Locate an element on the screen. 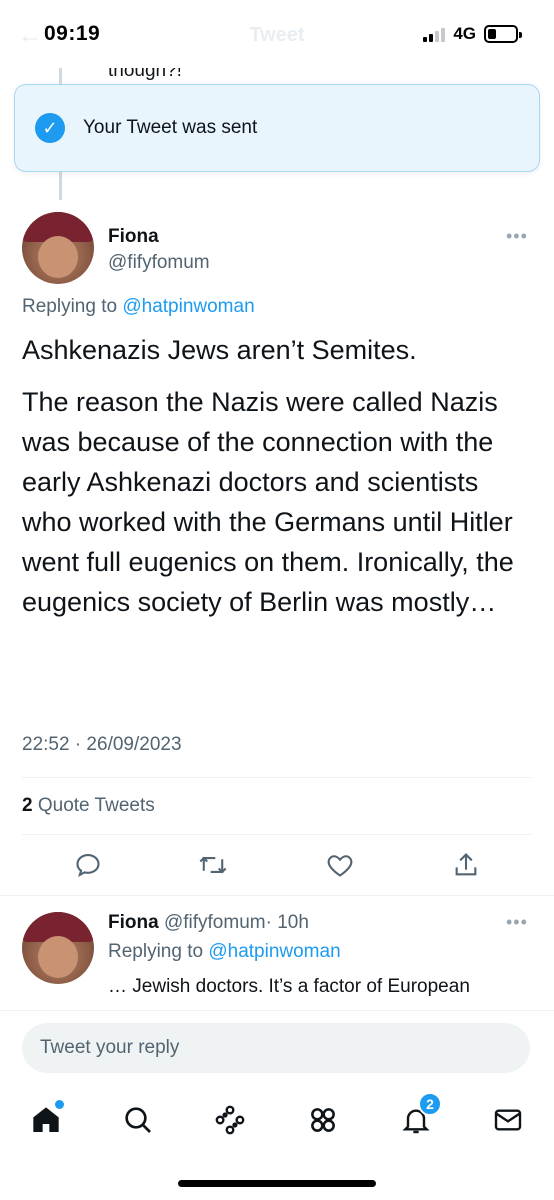 This screenshot has height=1200, width=554. author-handle: @fifyfomum is located at coordinates (159, 263).